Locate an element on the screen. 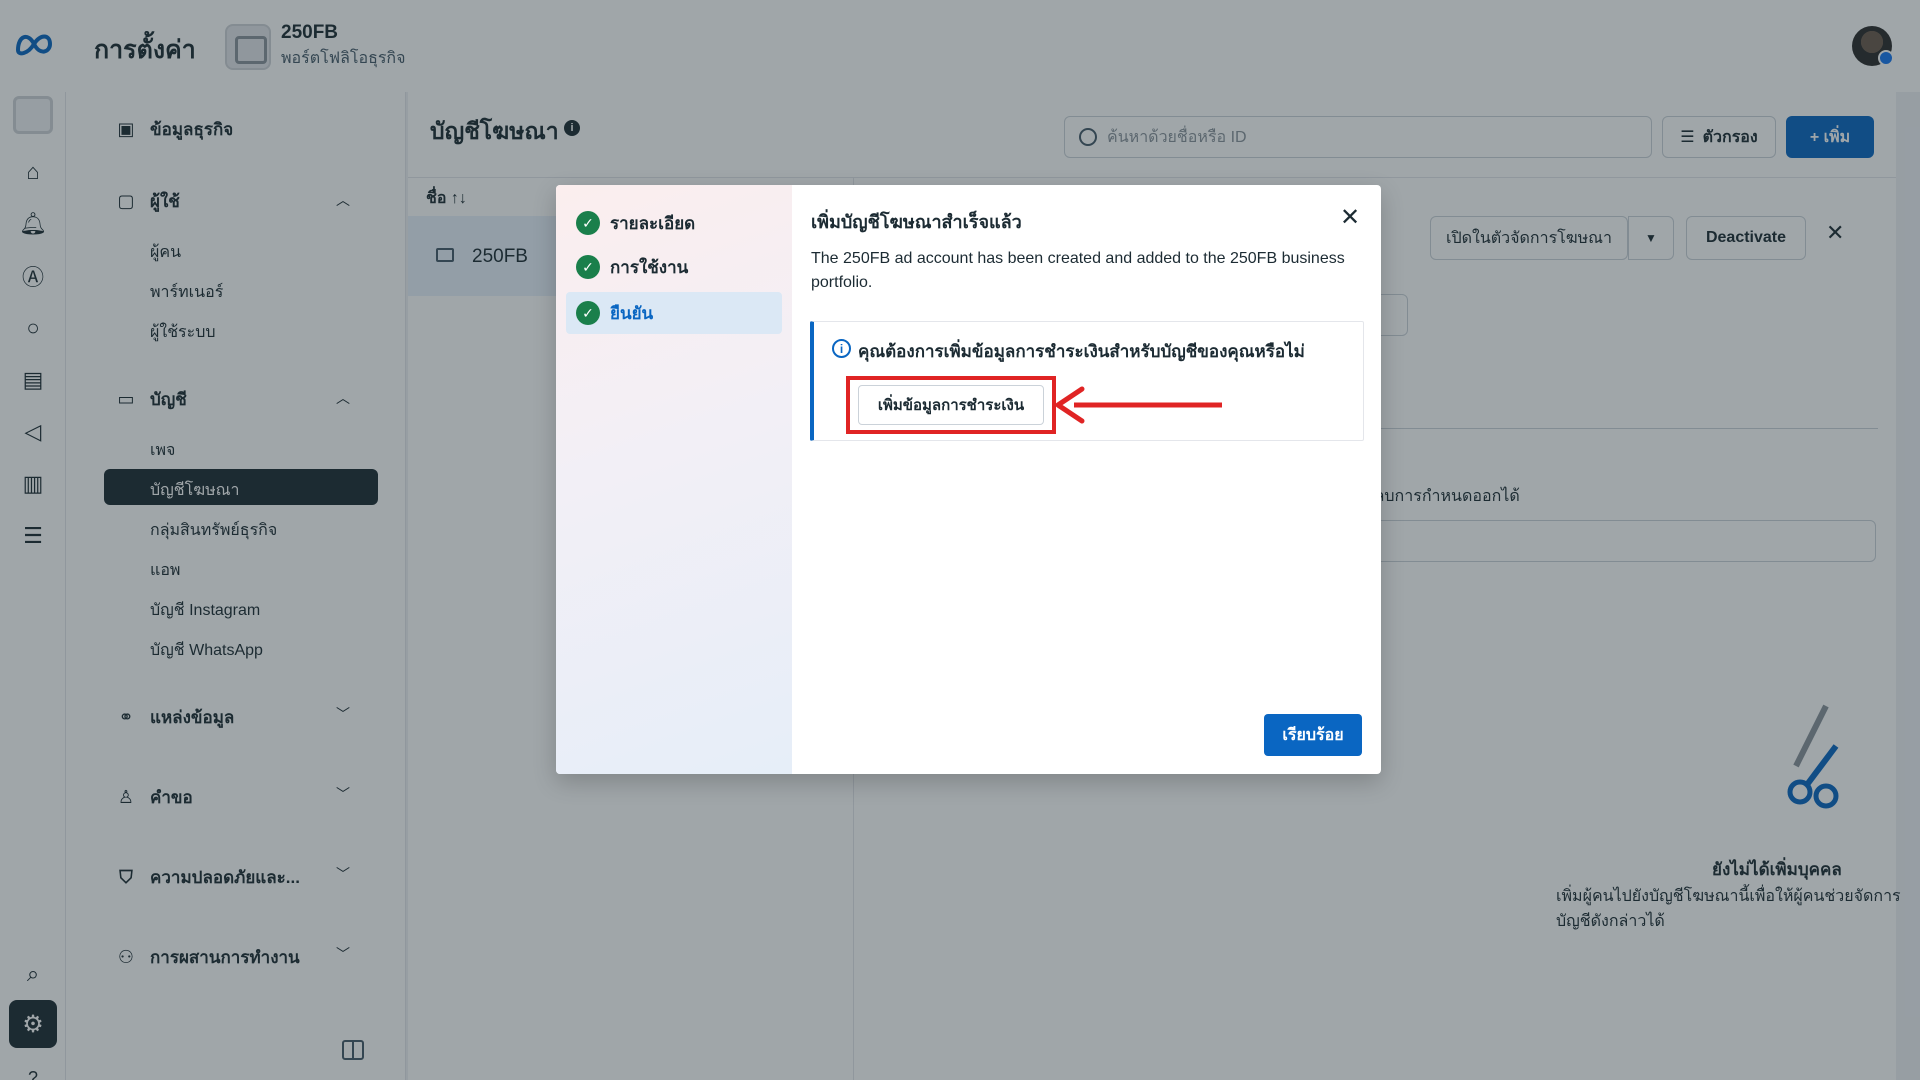 The image size is (1920, 1080). step-label: การใช้งาน is located at coordinates (649, 267).